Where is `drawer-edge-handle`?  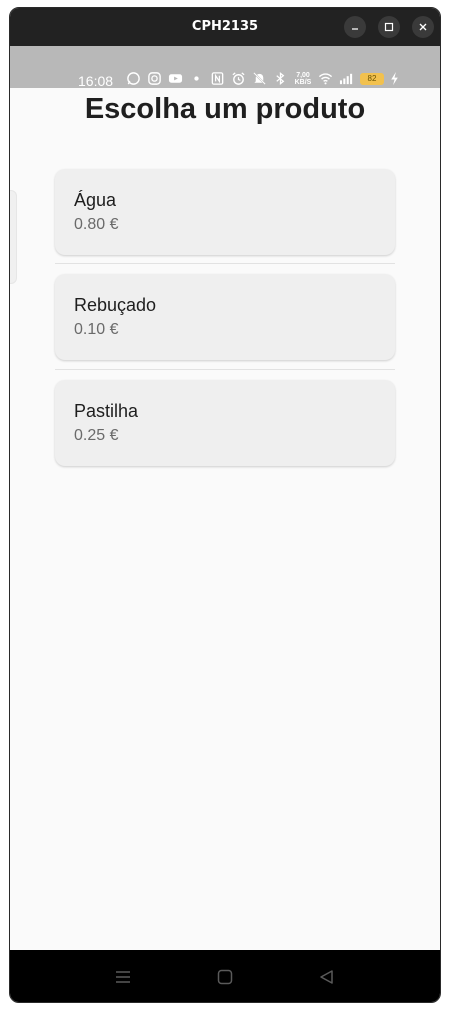 drawer-edge-handle is located at coordinates (13, 237).